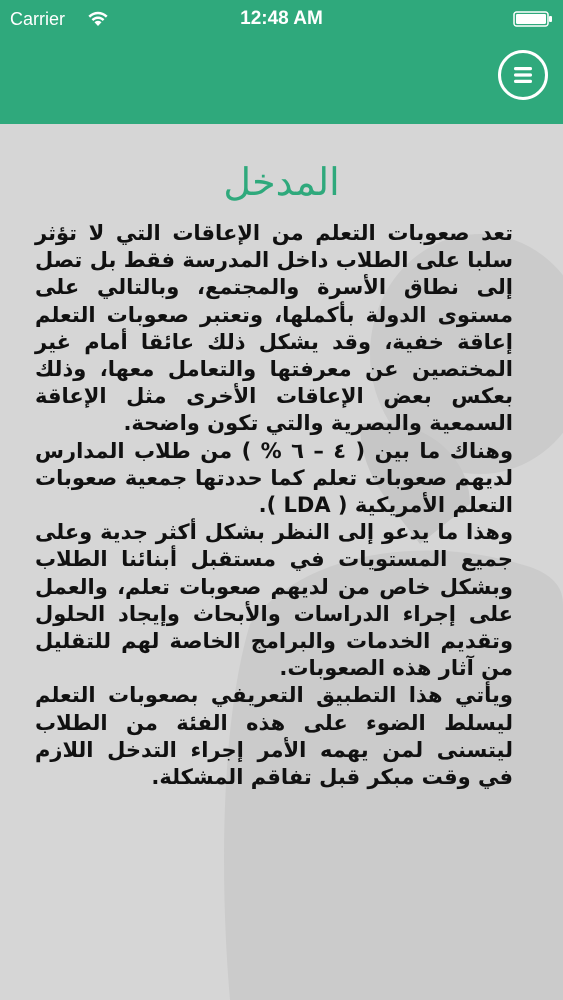  I want to click on hamburger-menu-icon, so click(523, 75).